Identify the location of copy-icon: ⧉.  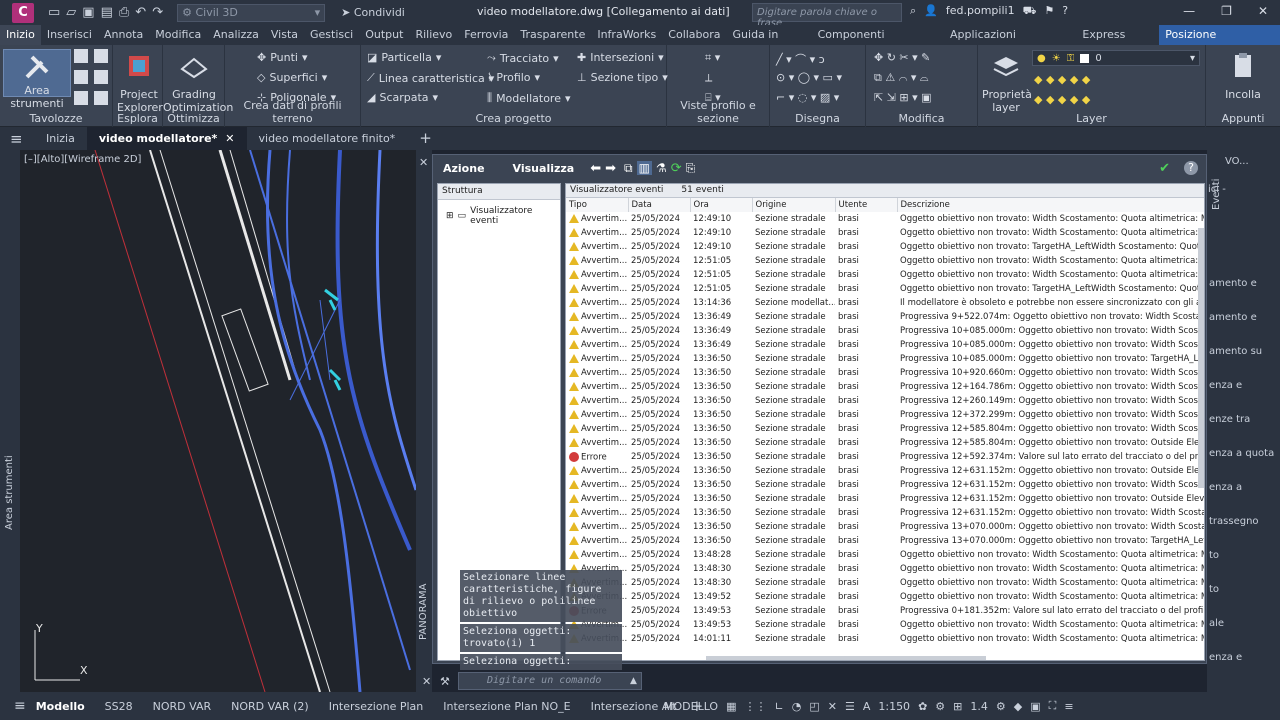
(628, 168).